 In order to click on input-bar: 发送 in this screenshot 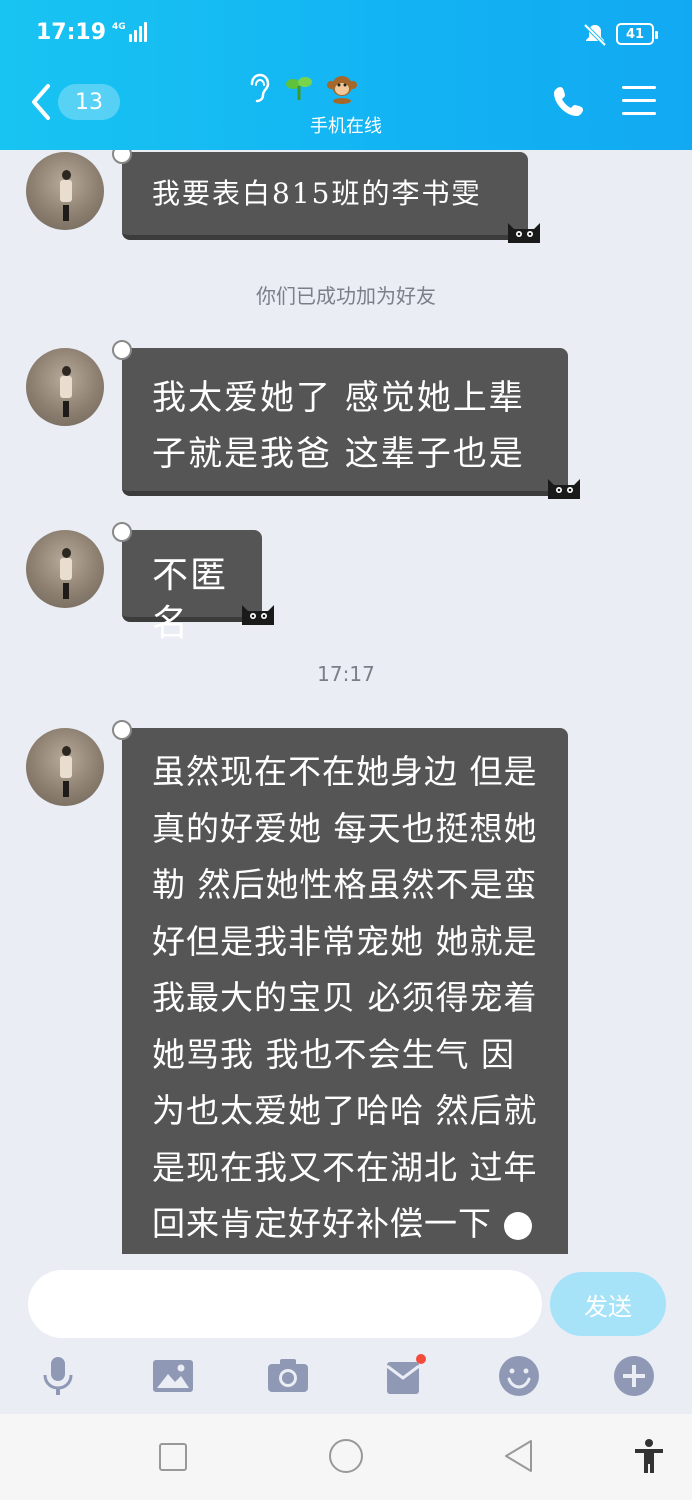, I will do `click(346, 1334)`.